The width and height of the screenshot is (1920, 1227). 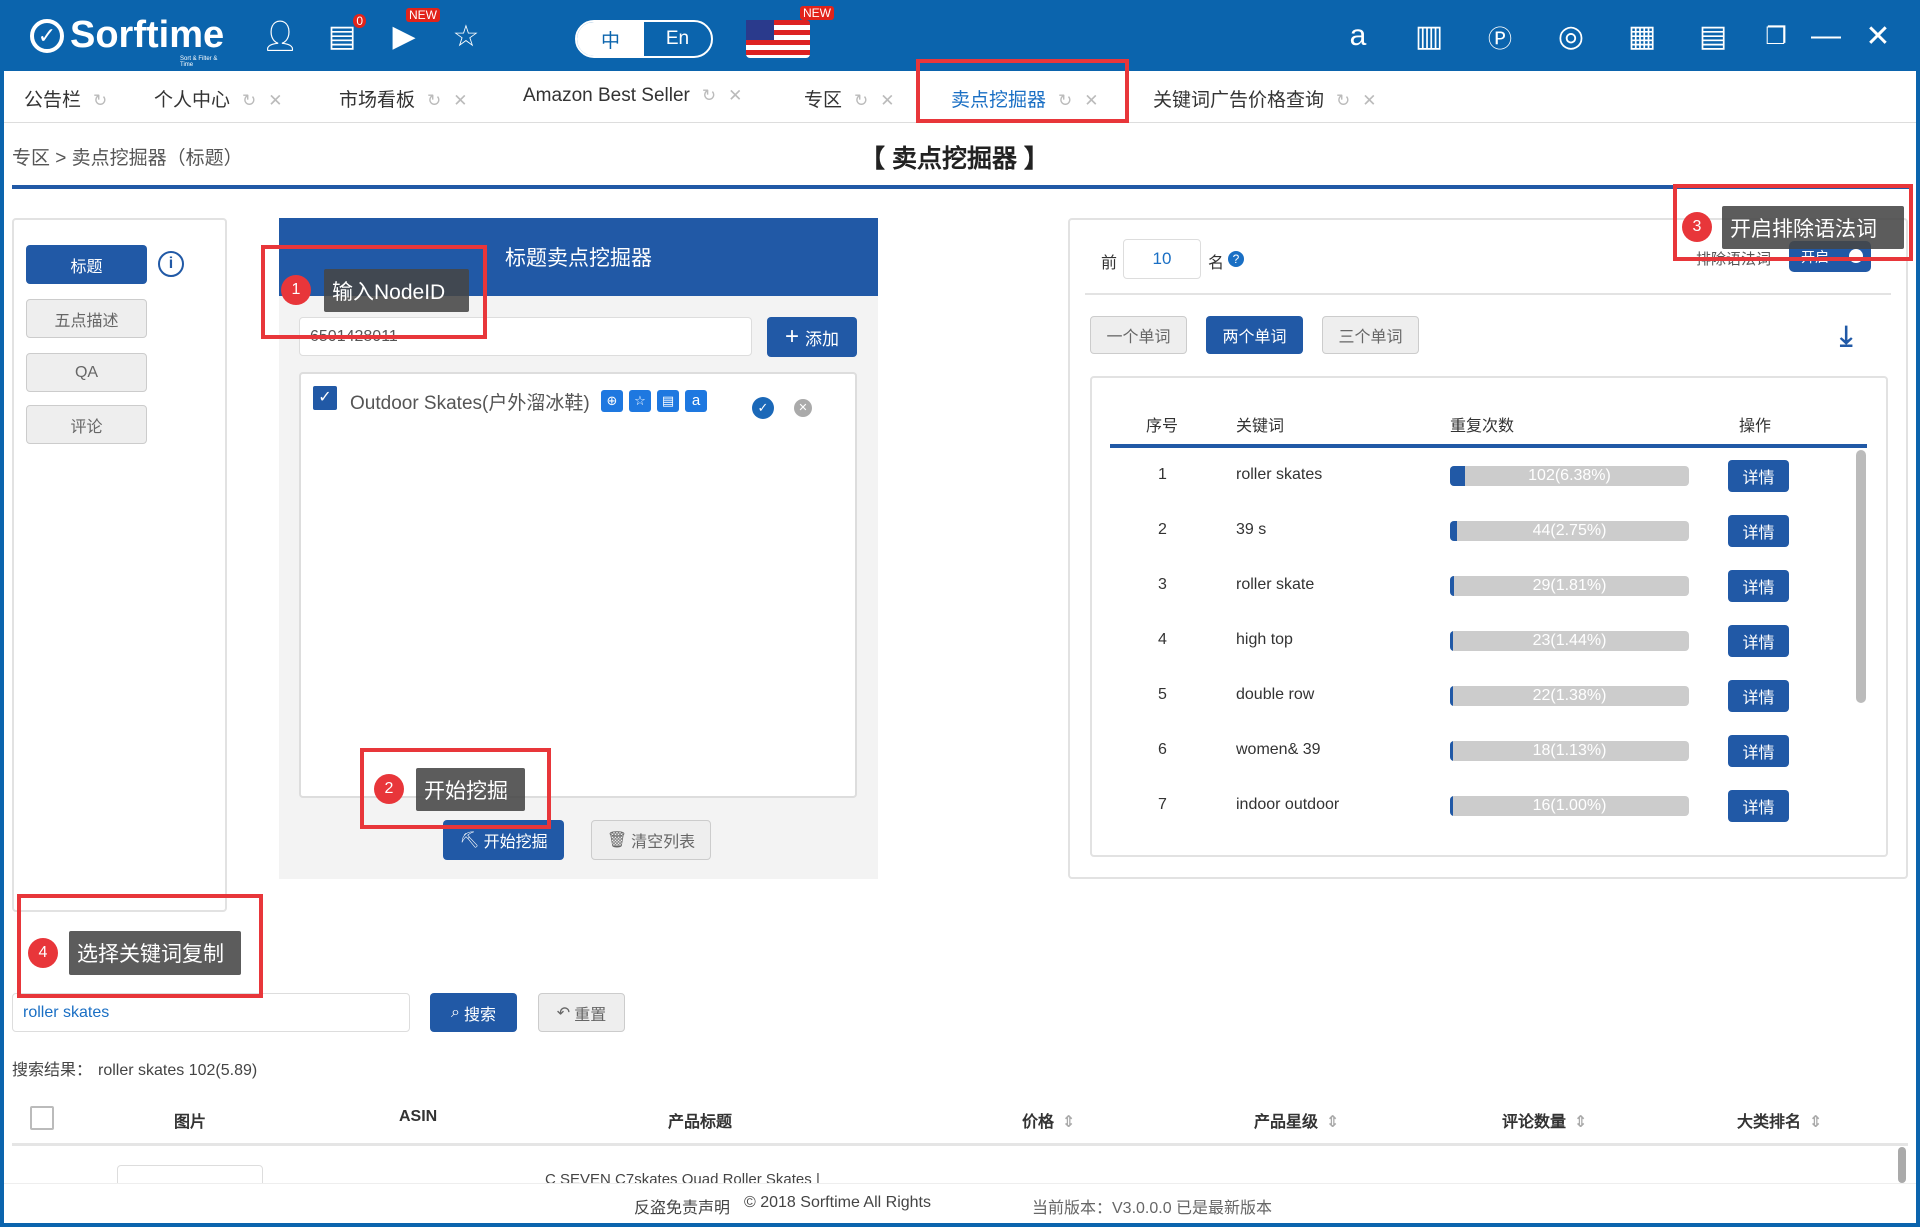 I want to click on count-bar: 44(2.75%), so click(x=1569, y=531).